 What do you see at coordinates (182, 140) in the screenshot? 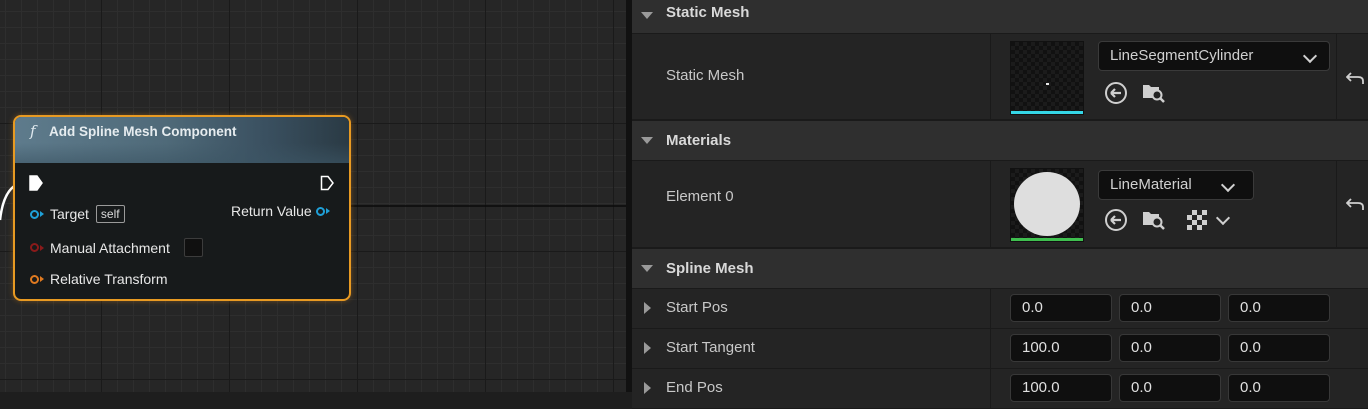
I see `node-header: f Add Spline Mesh Component` at bounding box center [182, 140].